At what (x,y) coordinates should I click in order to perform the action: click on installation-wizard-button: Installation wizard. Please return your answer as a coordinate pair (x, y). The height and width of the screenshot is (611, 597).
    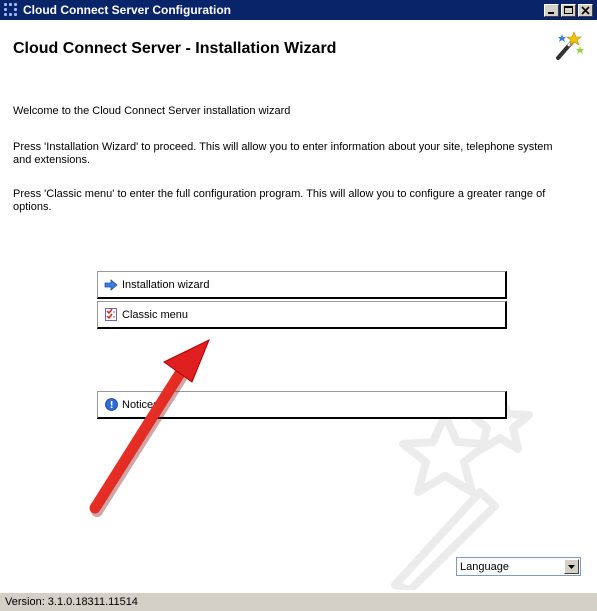
    Looking at the image, I should click on (302, 285).